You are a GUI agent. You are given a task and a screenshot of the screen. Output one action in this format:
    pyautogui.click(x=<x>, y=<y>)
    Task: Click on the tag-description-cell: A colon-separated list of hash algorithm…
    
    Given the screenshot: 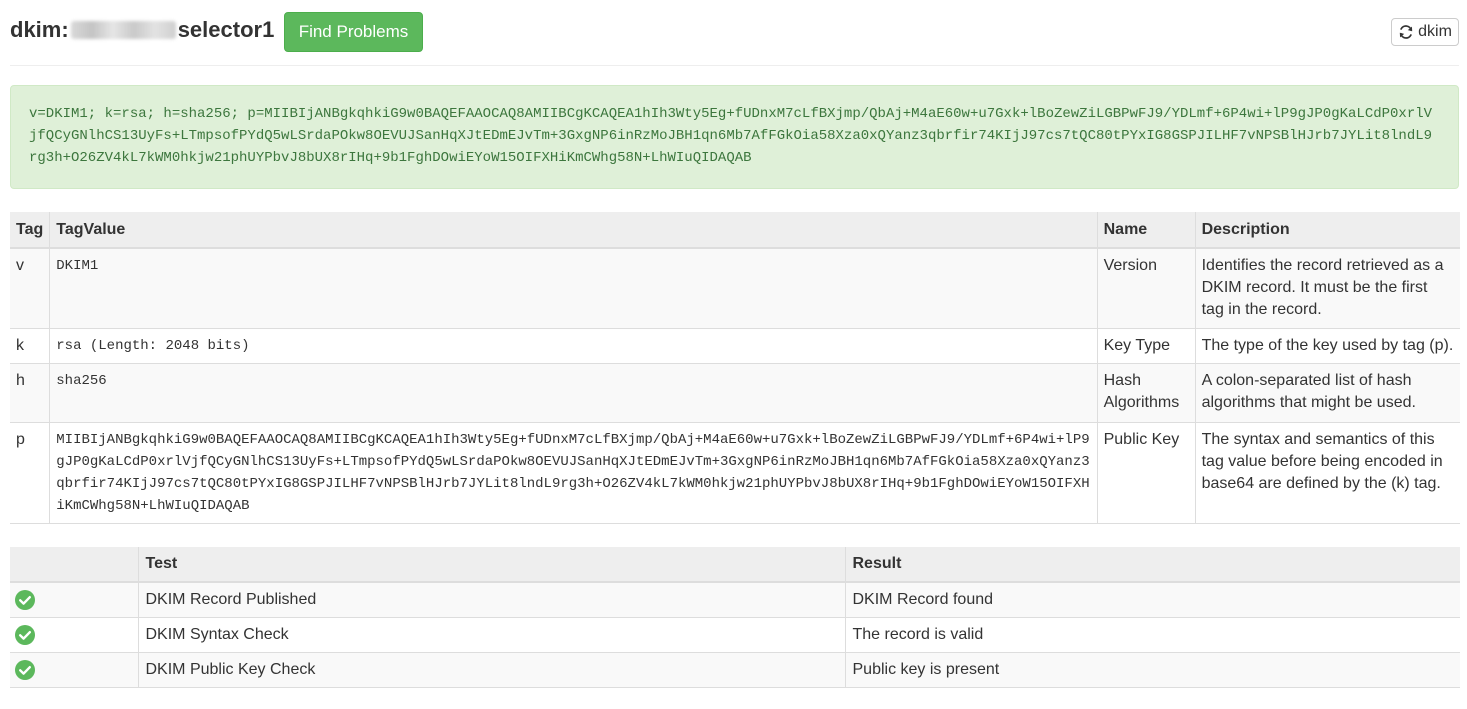 What is the action you would take?
    pyautogui.click(x=1327, y=393)
    